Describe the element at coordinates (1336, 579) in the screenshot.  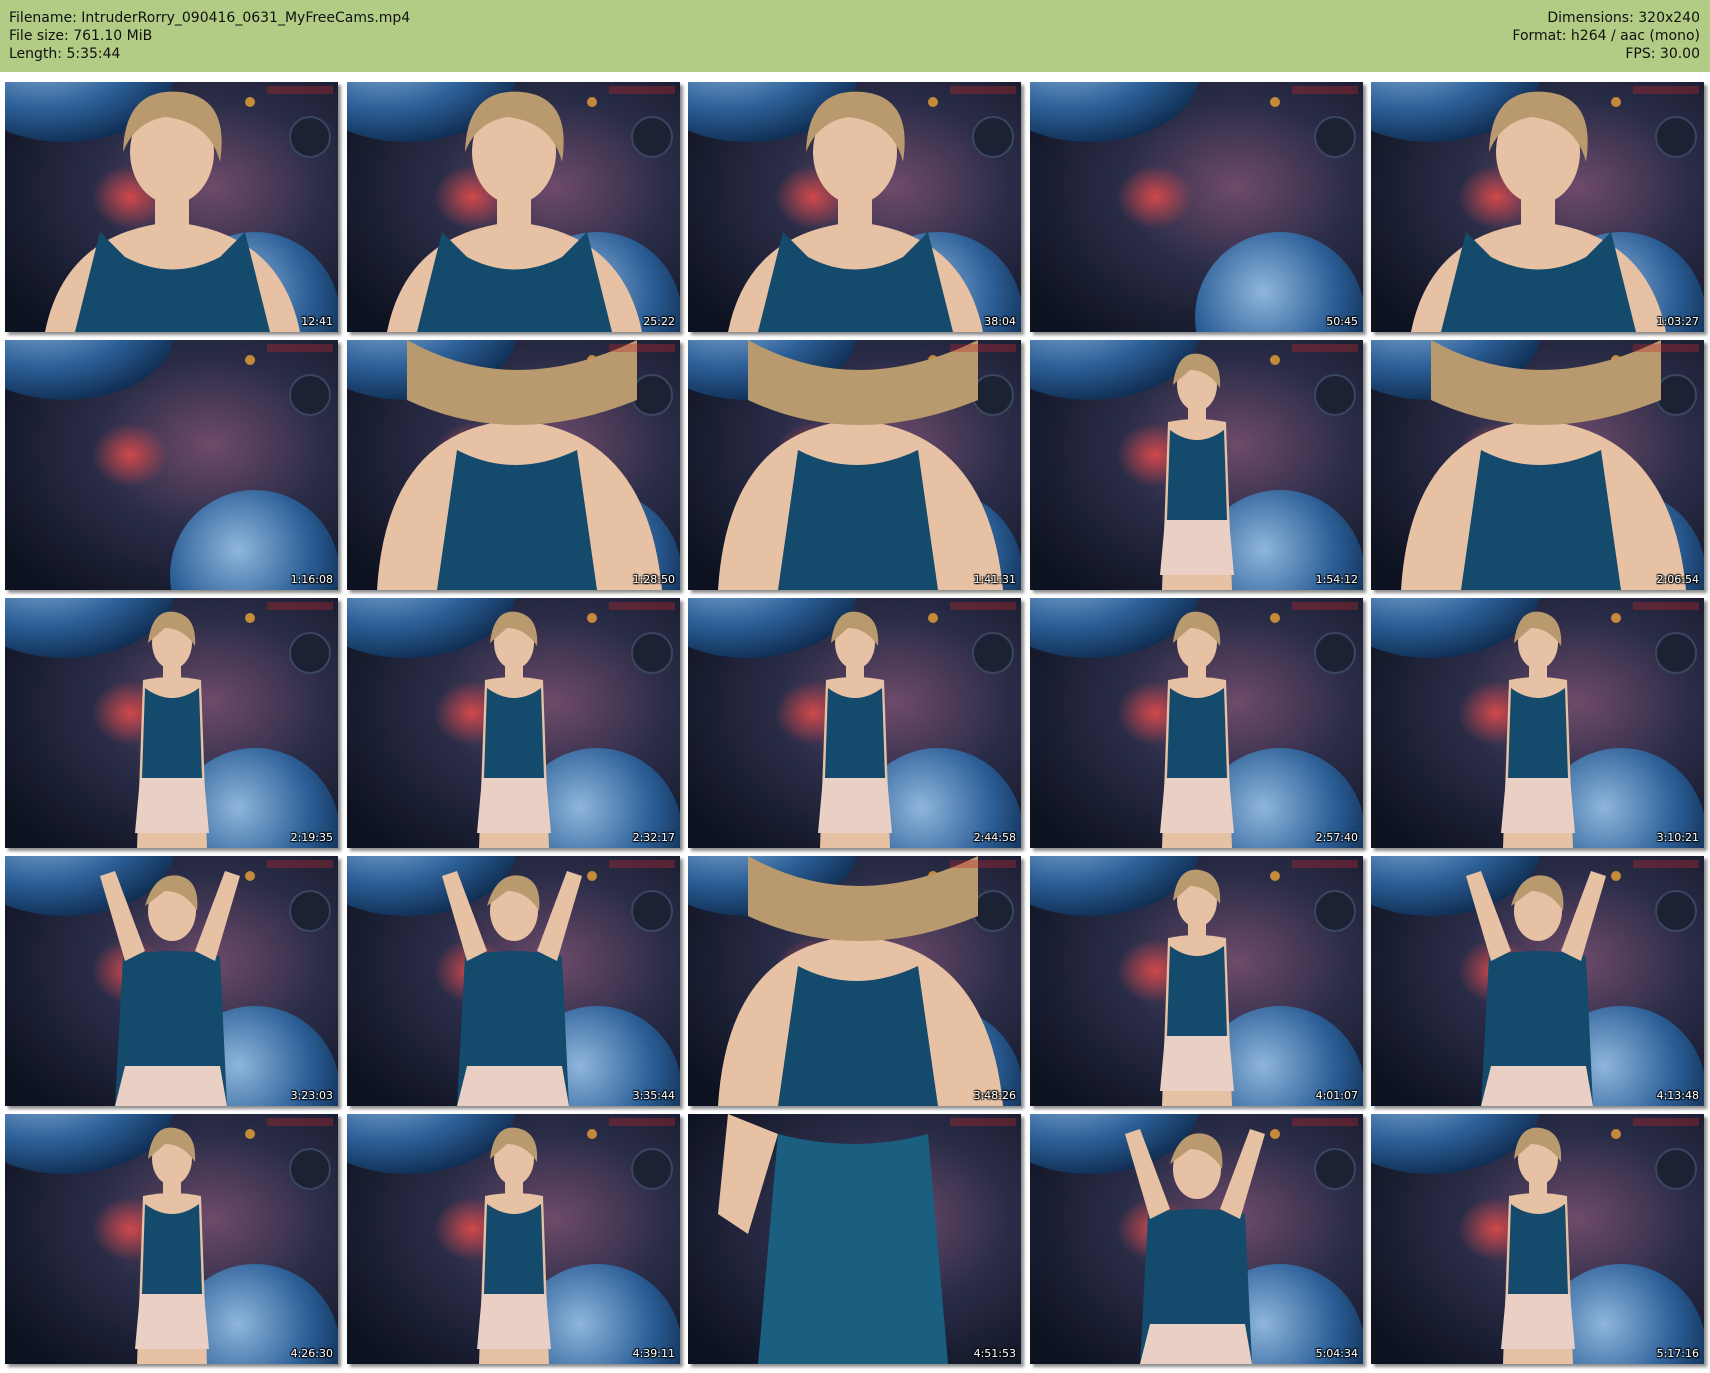
I see `thumbnail-timestamp: 1:54:12` at that location.